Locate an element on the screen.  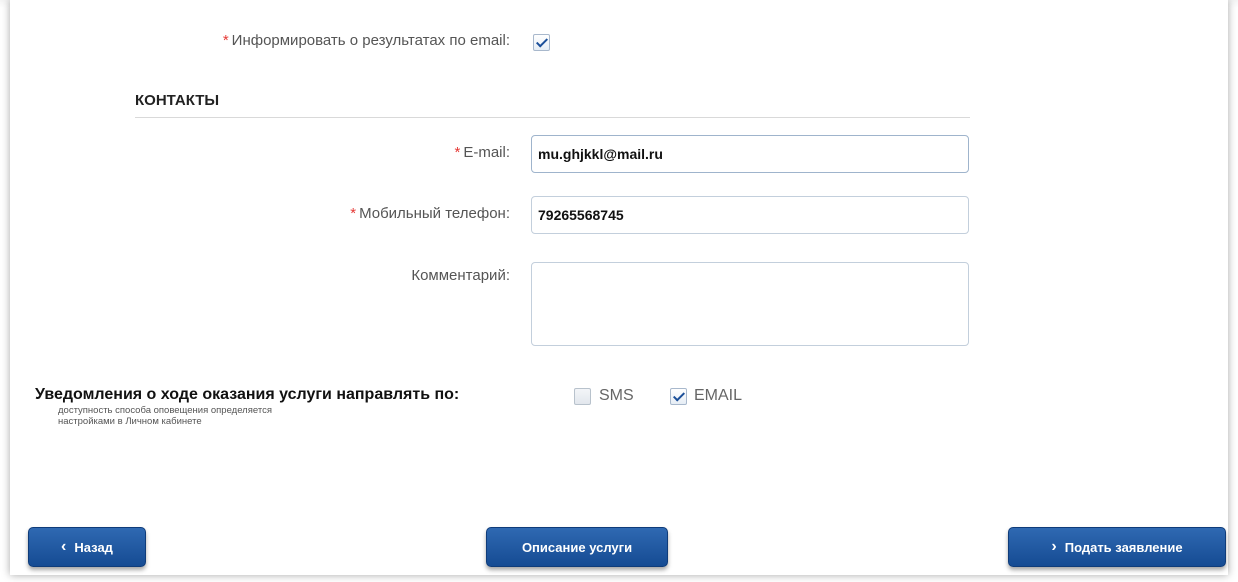
email-notify-checkbox is located at coordinates (678, 396).